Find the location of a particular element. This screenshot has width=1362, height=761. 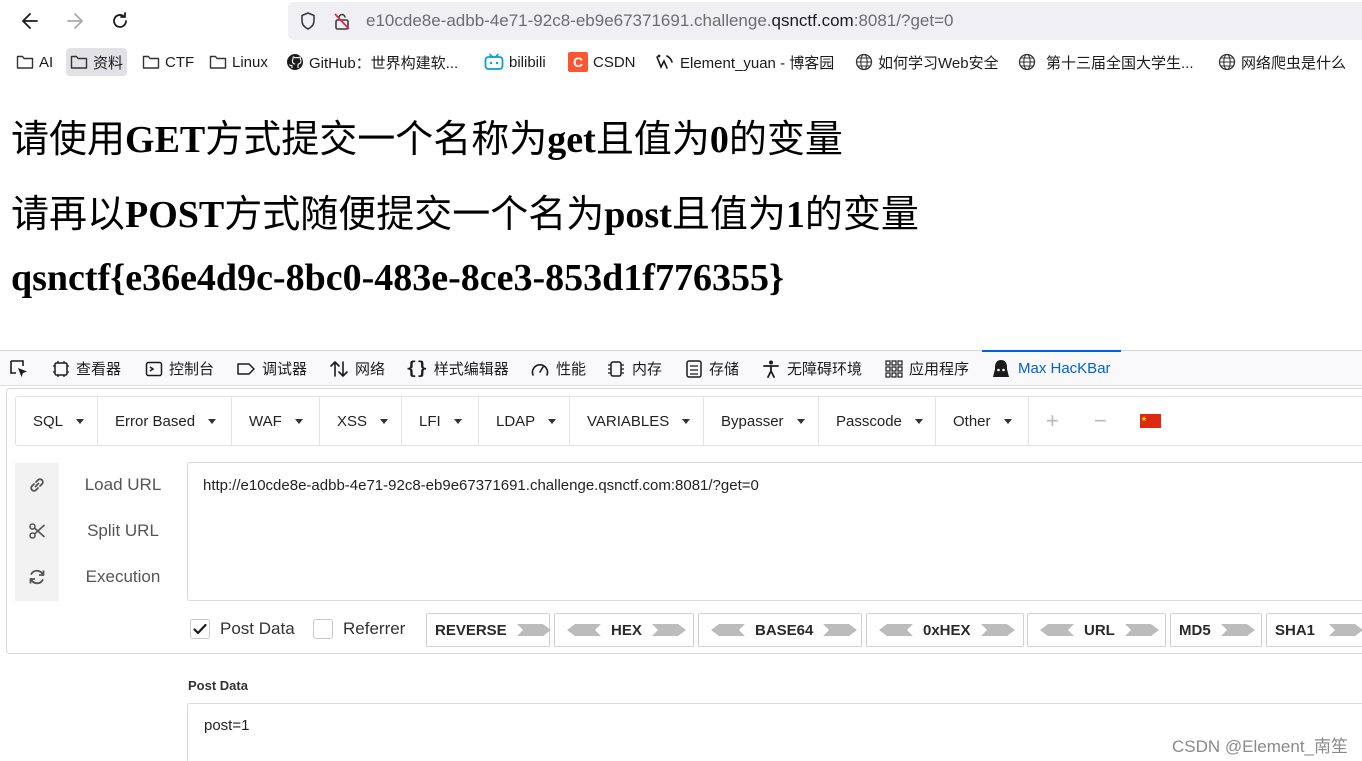

back-button is located at coordinates (30, 21).